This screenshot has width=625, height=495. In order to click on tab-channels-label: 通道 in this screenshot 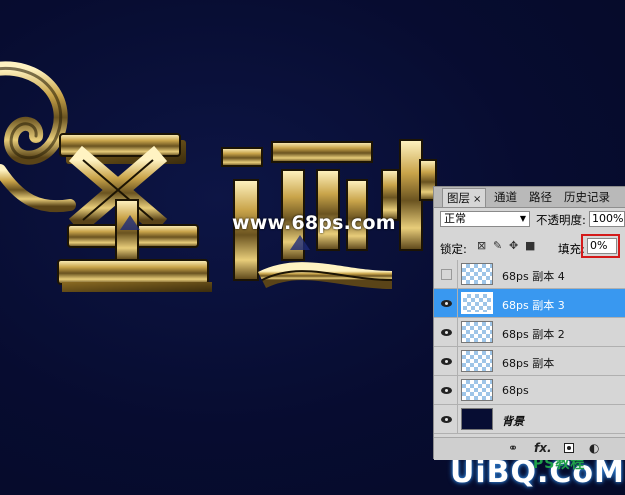, I will do `click(505, 197)`.